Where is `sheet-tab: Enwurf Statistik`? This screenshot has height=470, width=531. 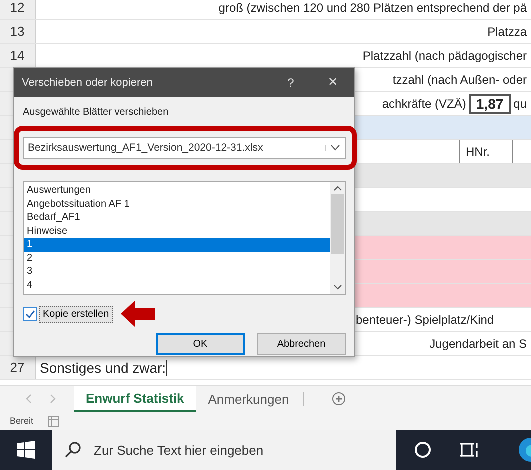 sheet-tab: Enwurf Statistik is located at coordinates (135, 399).